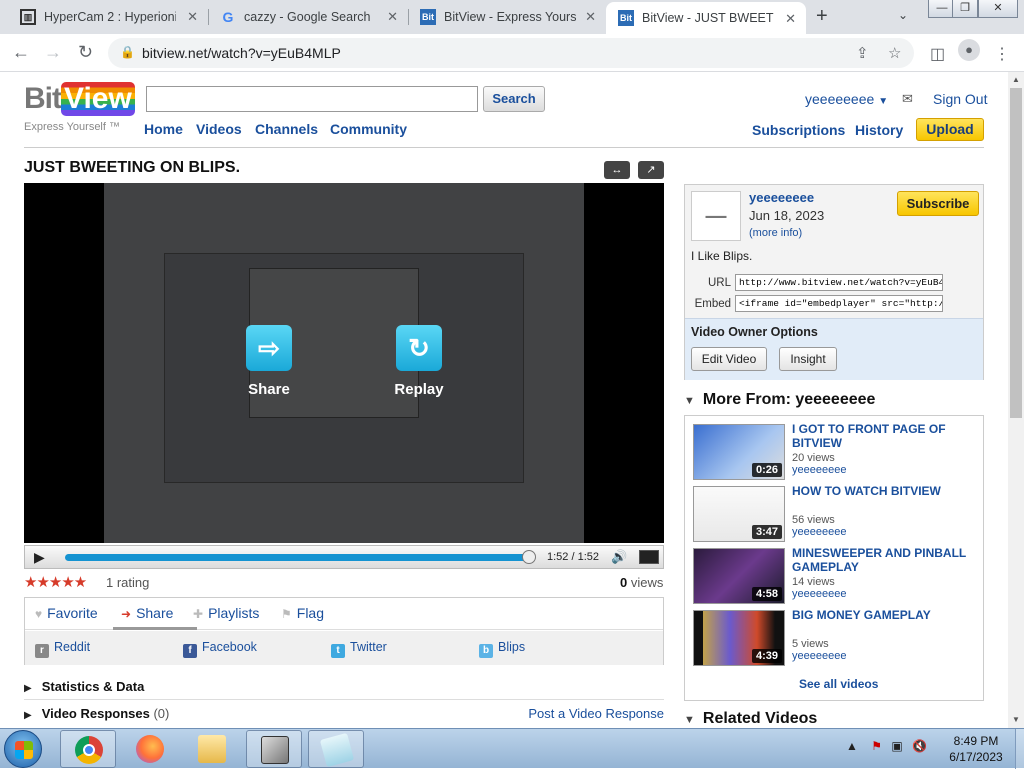 This screenshot has width=1024, height=769. I want to click on taskbar-chrome, so click(88, 749).